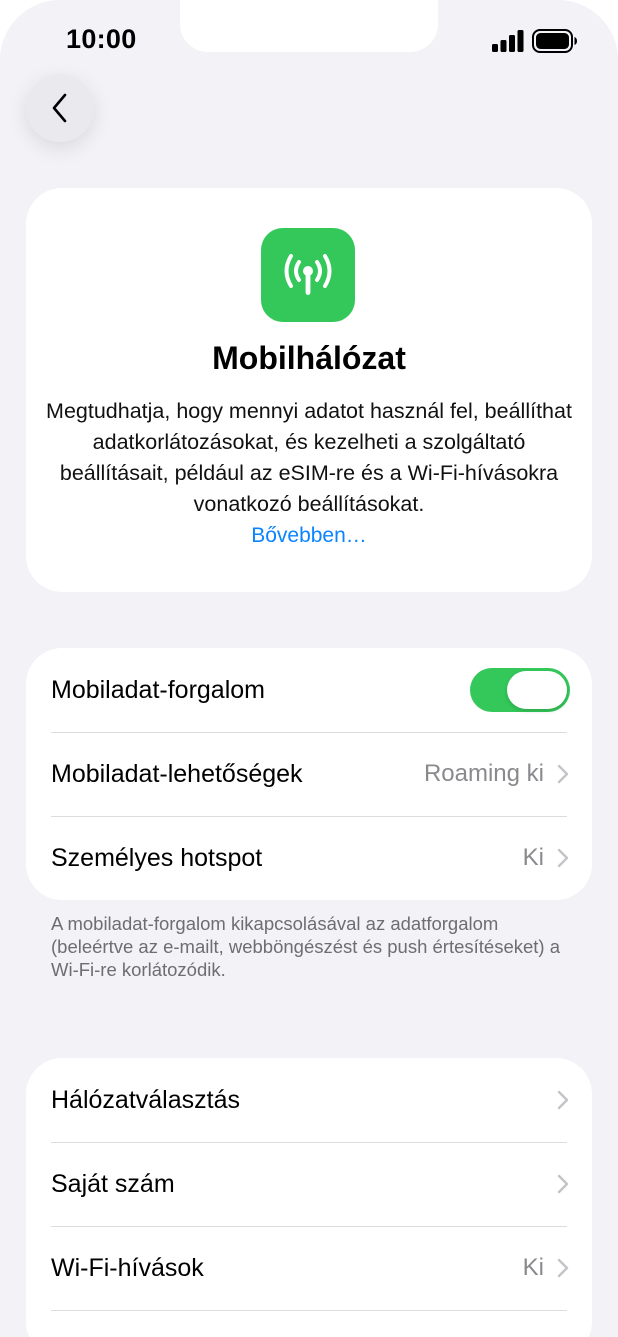 This screenshot has width=618, height=1337. Describe the element at coordinates (101, 39) in the screenshot. I see `status-time: 10:00` at that location.